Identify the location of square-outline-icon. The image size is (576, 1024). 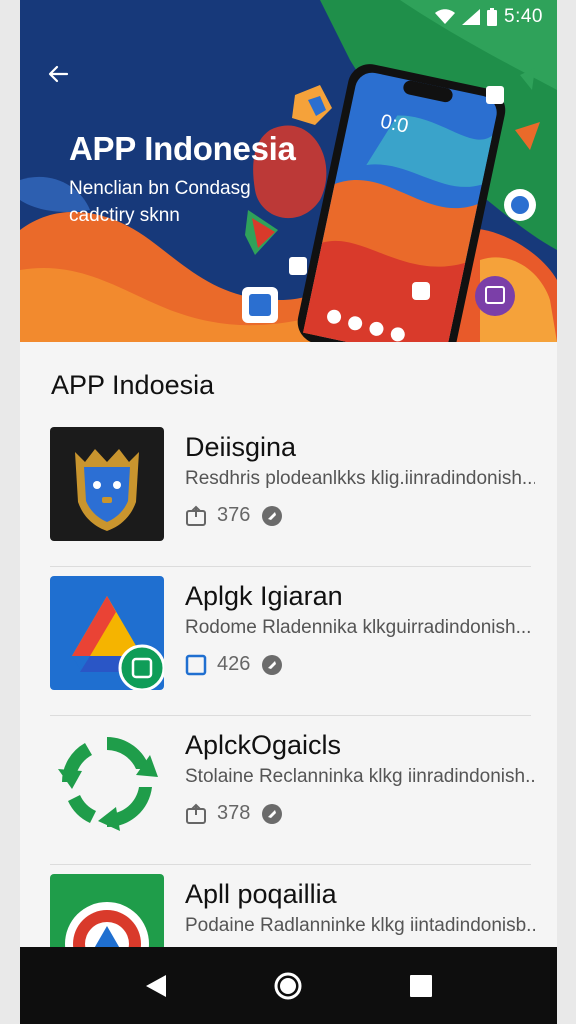
(196, 665).